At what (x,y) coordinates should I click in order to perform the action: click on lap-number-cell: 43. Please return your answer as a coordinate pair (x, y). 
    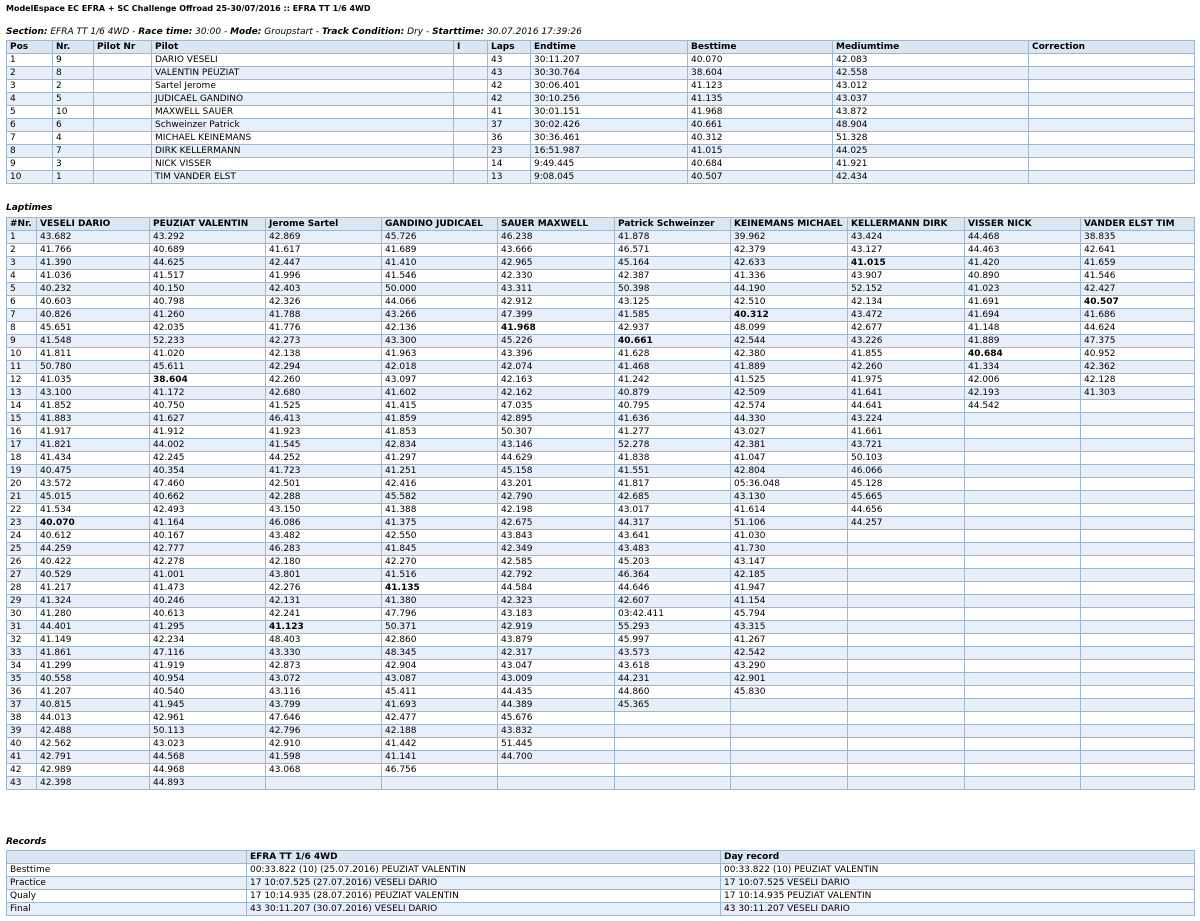
    Looking at the image, I should click on (21, 783).